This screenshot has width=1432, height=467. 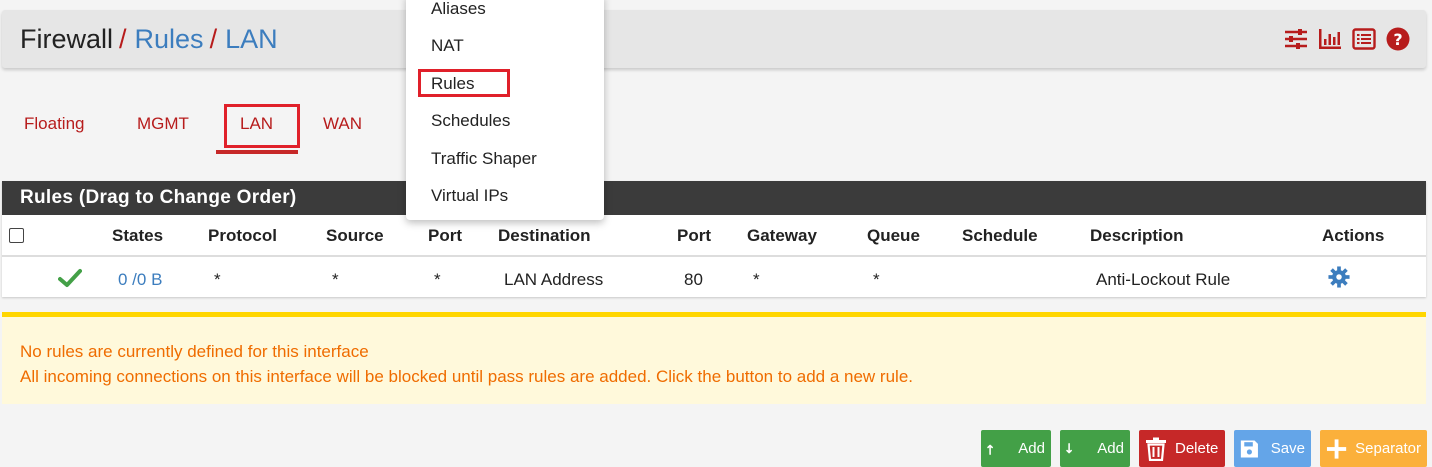 I want to click on plus-icon, so click(x=1336, y=448).